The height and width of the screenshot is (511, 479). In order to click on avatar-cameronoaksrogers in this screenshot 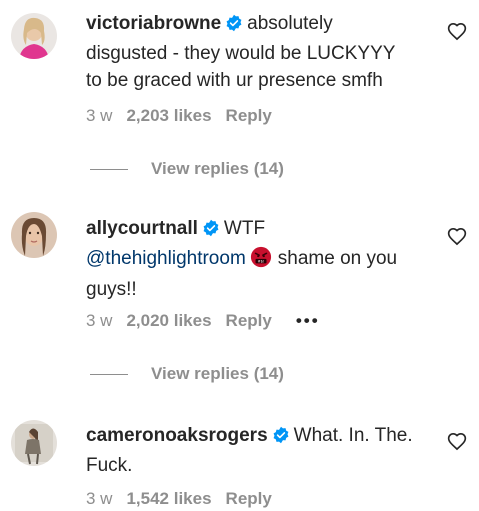, I will do `click(34, 443)`.